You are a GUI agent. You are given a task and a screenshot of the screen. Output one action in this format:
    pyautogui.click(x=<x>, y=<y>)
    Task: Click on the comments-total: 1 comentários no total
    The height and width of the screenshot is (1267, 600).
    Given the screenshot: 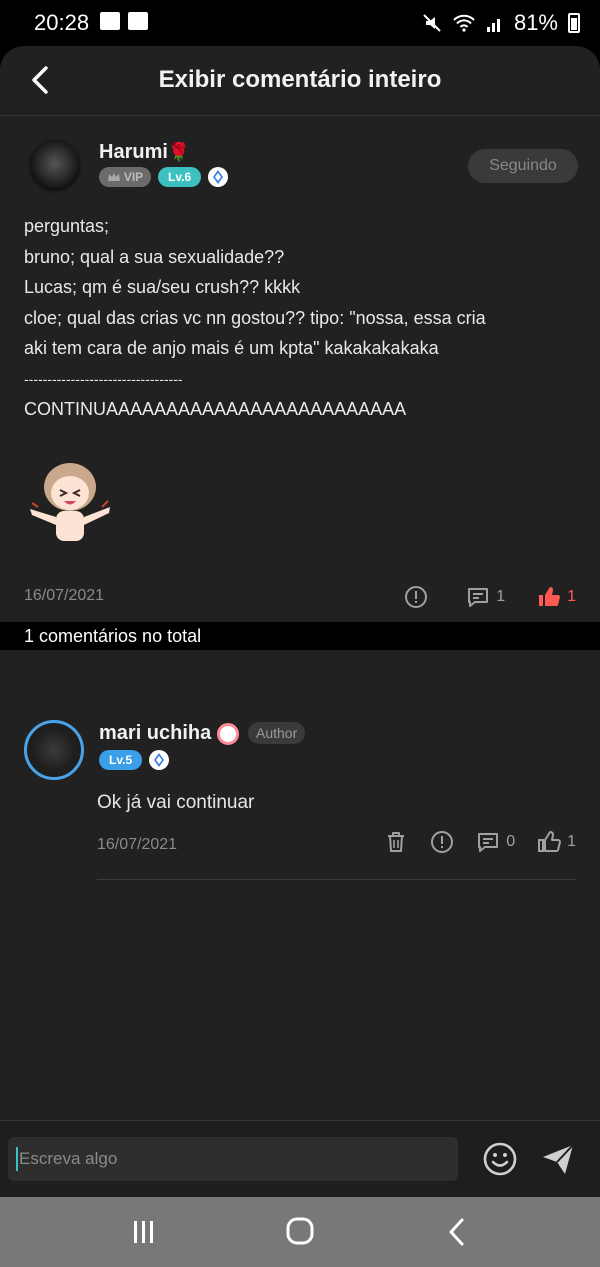 What is the action you would take?
    pyautogui.click(x=300, y=636)
    